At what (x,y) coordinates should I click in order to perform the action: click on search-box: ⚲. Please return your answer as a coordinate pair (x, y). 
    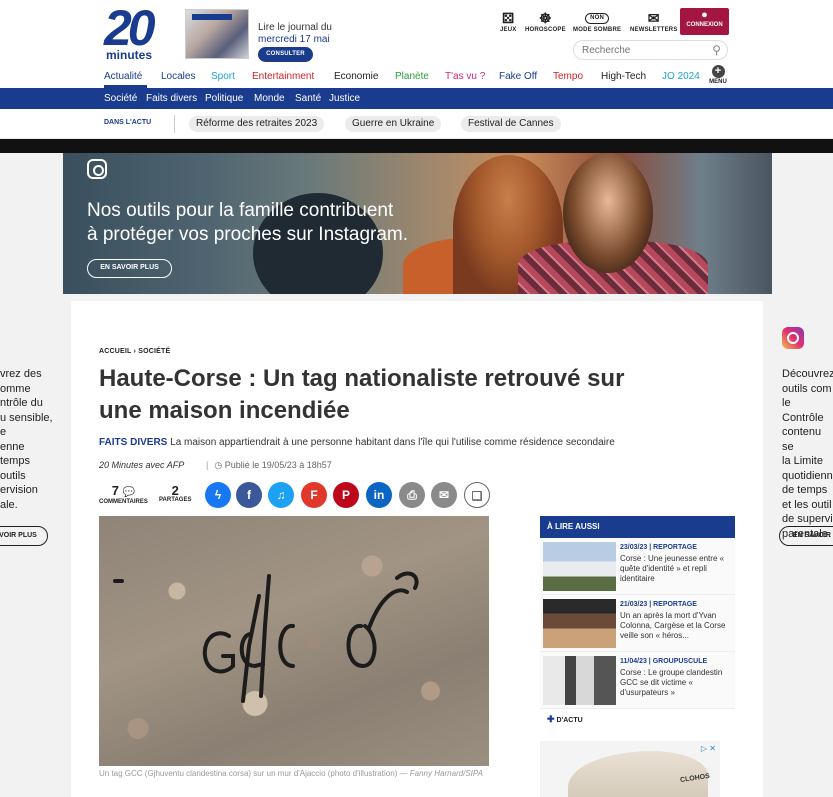
    Looking at the image, I should click on (650, 50).